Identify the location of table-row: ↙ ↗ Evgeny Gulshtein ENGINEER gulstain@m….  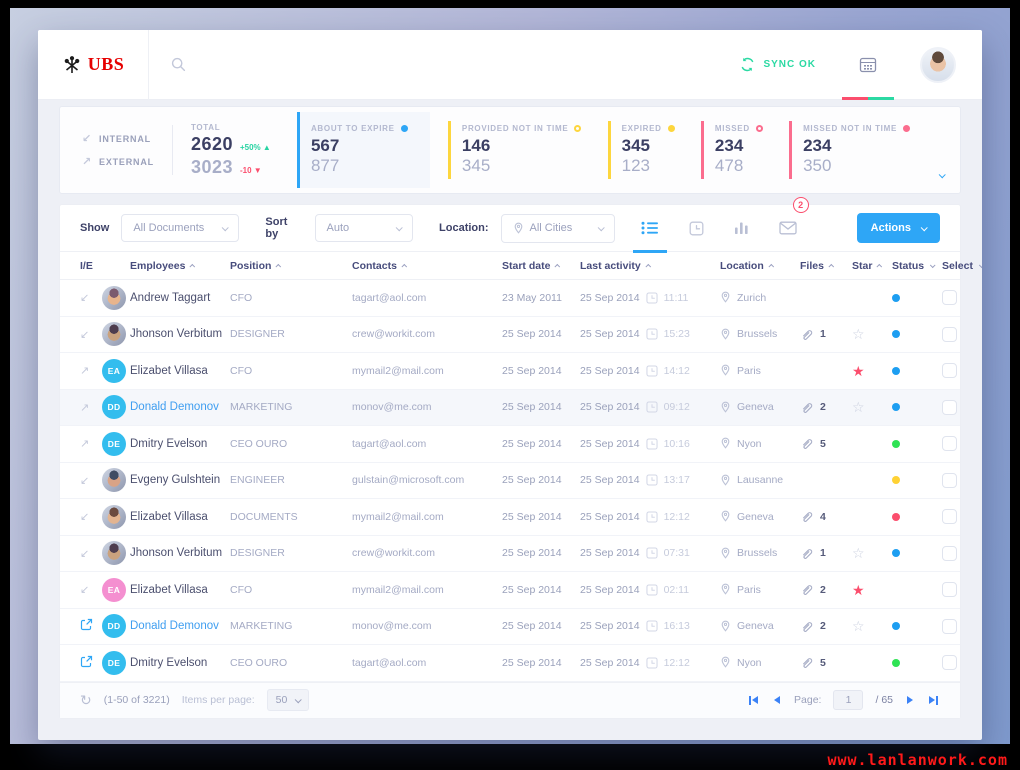
(510, 481).